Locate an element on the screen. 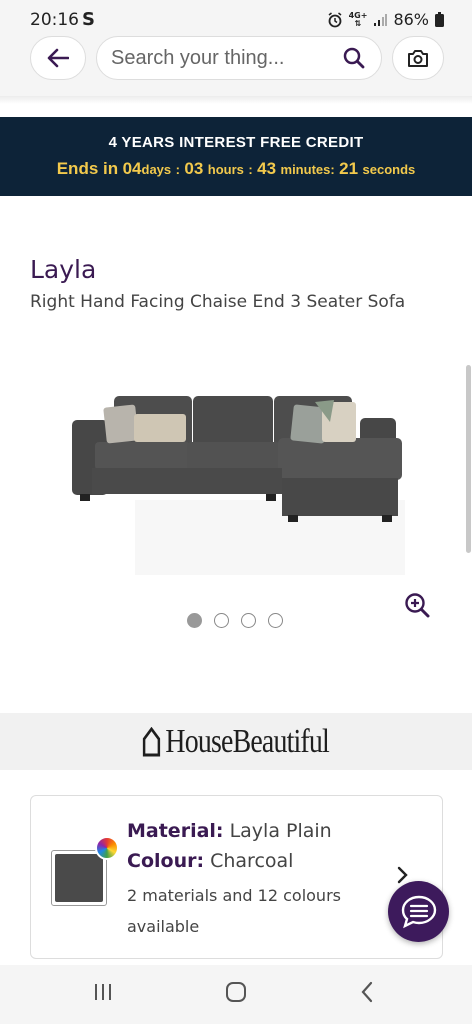 The image size is (472, 1024). search-box is located at coordinates (239, 58).